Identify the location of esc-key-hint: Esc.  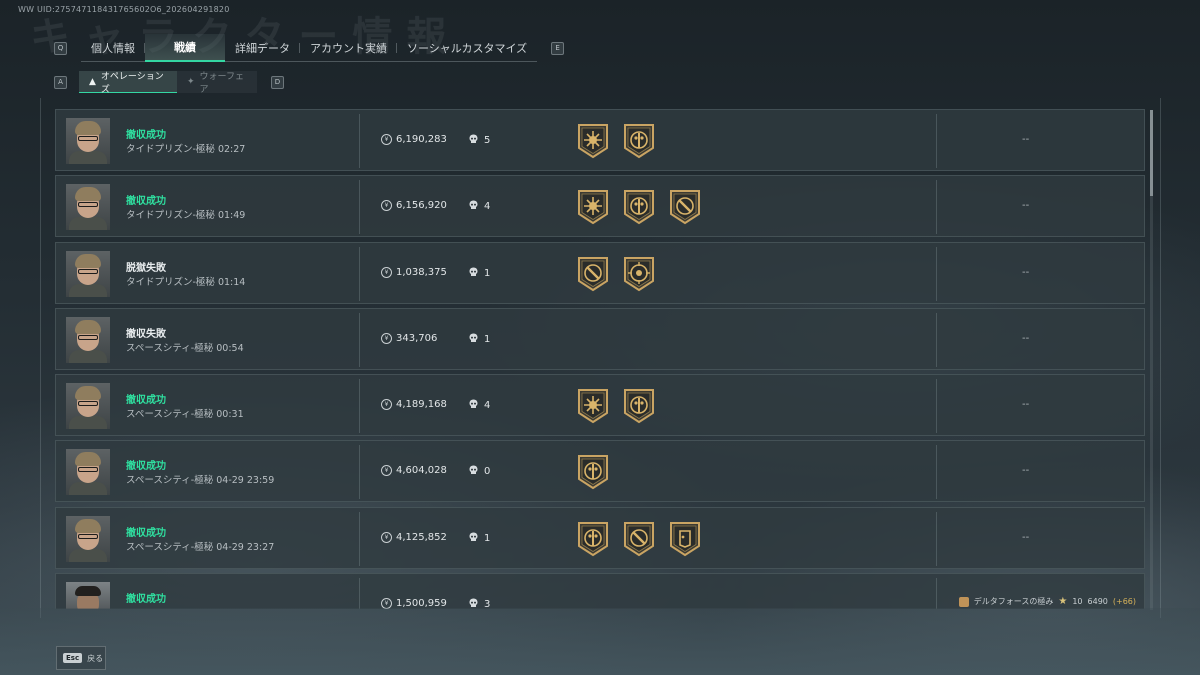
(73, 658).